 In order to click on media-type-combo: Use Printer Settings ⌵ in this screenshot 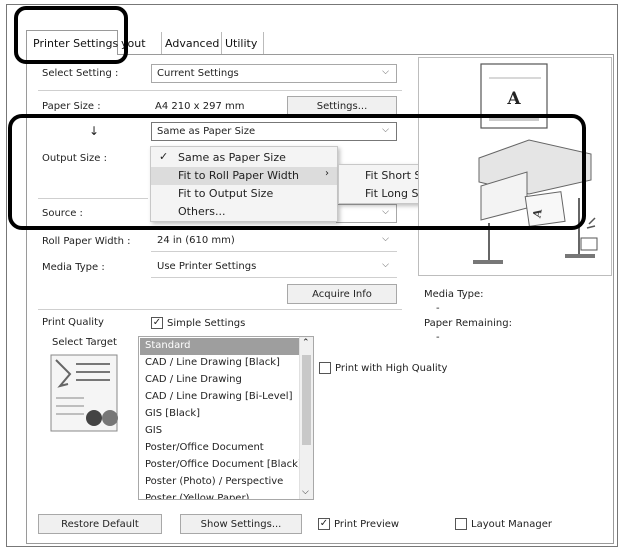, I will do `click(274, 266)`.